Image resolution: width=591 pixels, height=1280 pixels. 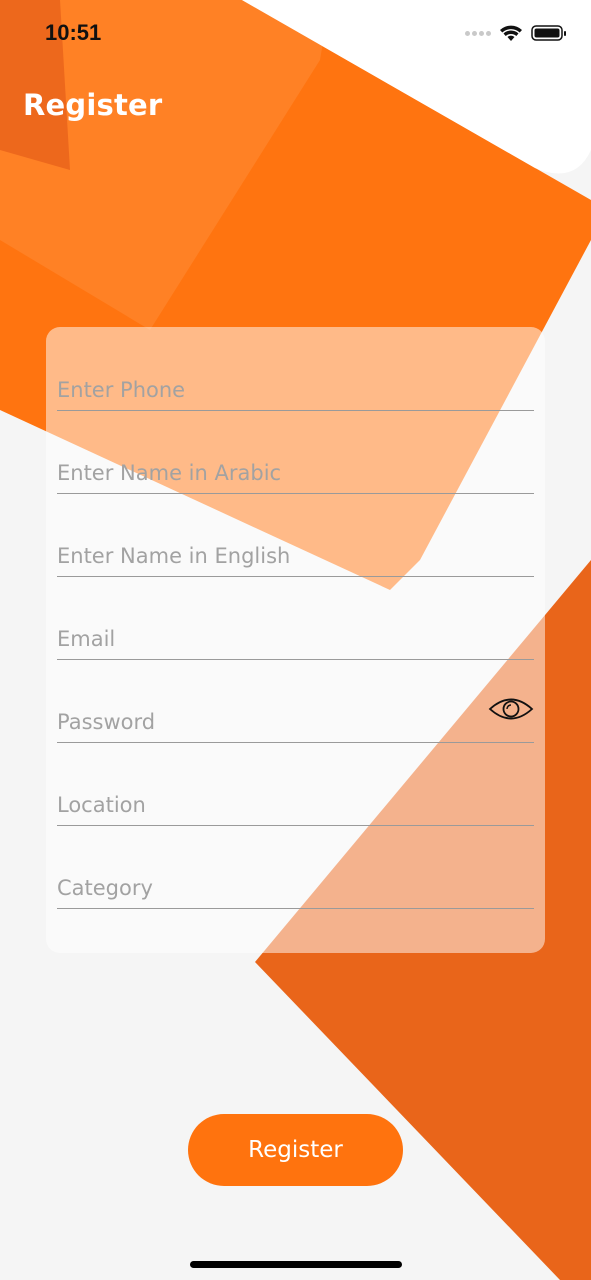 What do you see at coordinates (511, 33) in the screenshot?
I see `wifi-icon` at bounding box center [511, 33].